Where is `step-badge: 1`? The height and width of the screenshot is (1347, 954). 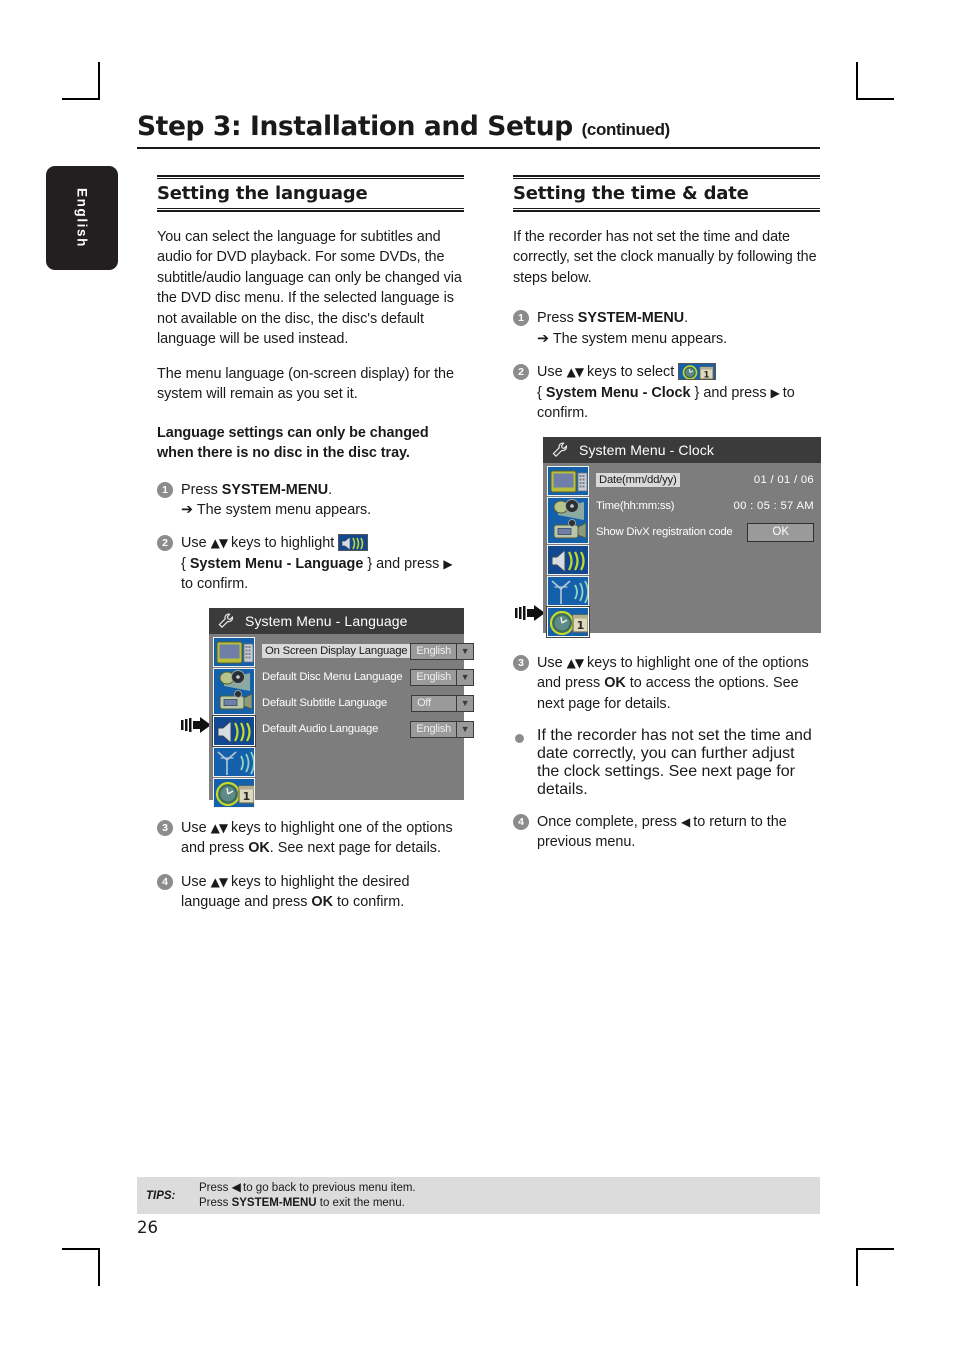
step-badge: 1 is located at coordinates (521, 318).